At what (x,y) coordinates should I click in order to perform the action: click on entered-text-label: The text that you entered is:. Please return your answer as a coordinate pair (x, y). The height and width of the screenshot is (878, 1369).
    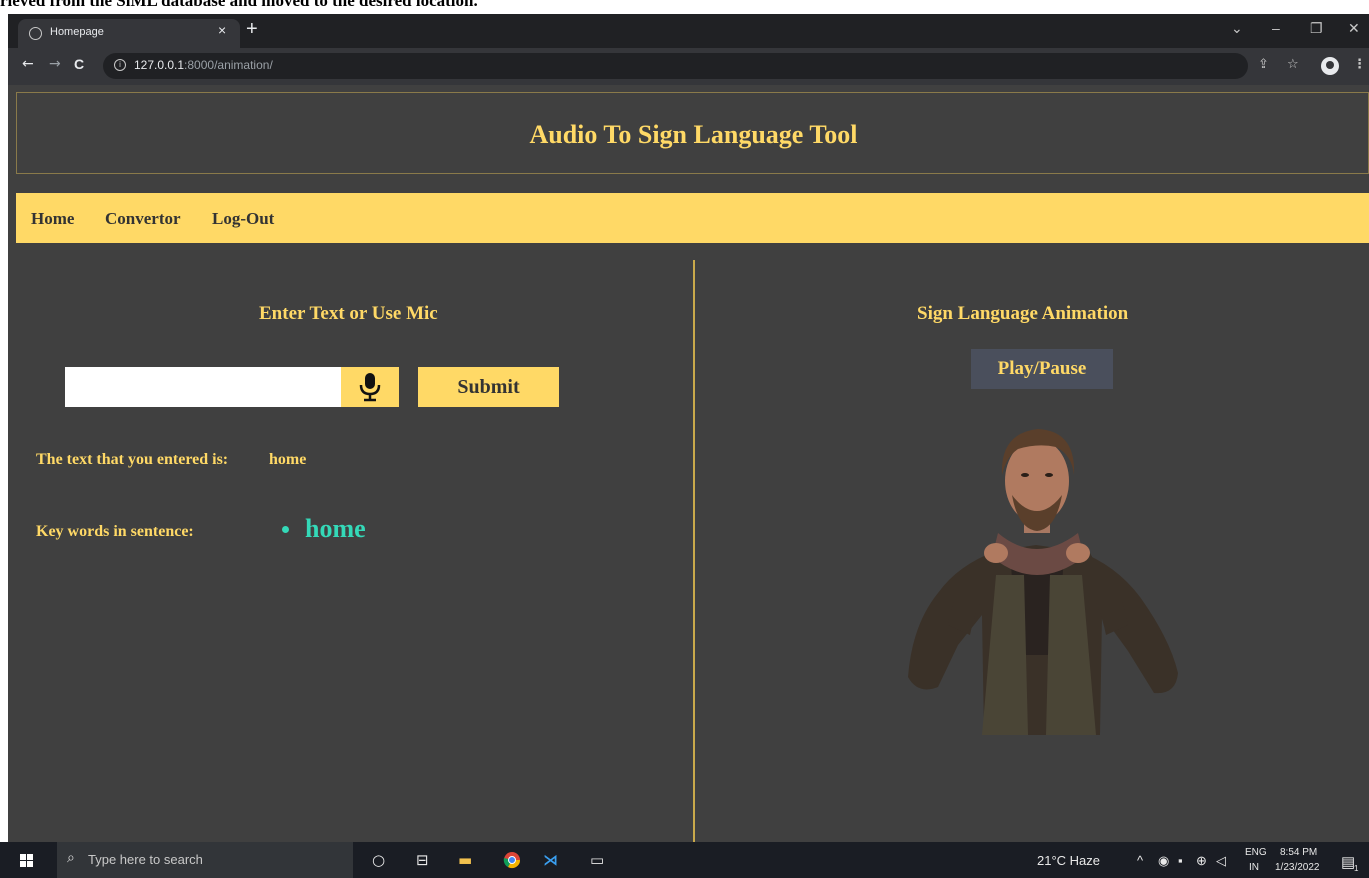
    Looking at the image, I should click on (132, 459).